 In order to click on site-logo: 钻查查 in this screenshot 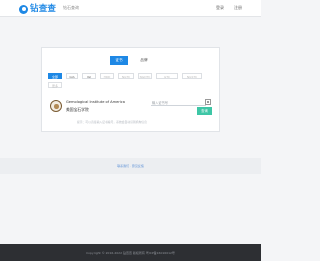, I will do `click(37, 9)`.